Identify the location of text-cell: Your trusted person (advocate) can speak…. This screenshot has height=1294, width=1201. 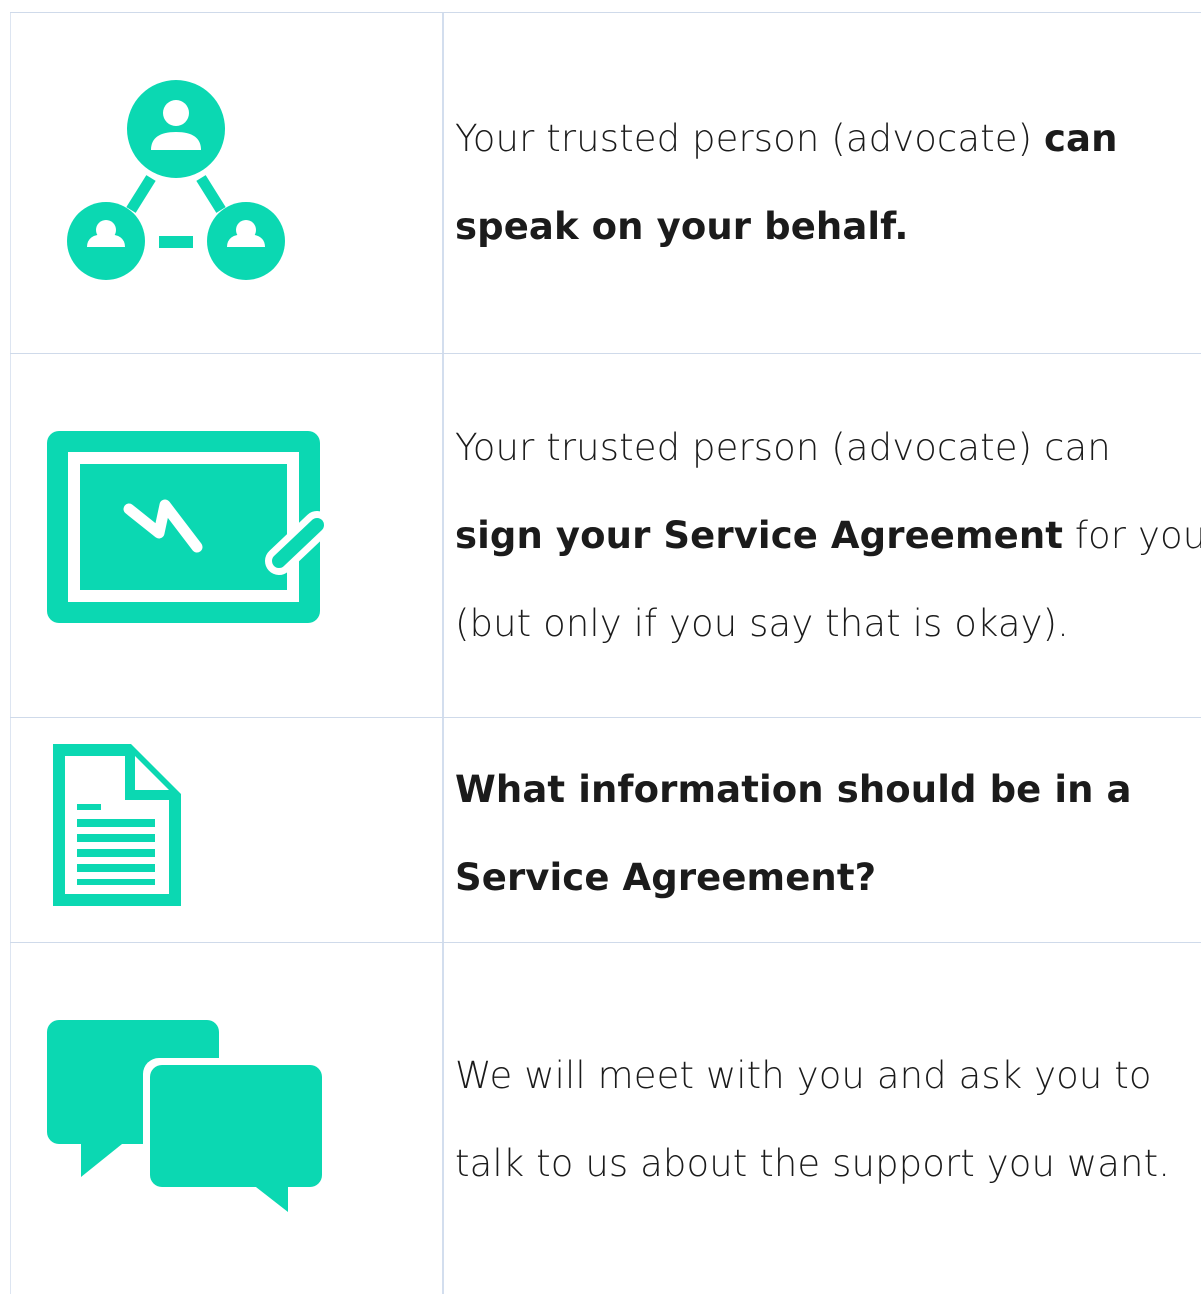
(828, 183).